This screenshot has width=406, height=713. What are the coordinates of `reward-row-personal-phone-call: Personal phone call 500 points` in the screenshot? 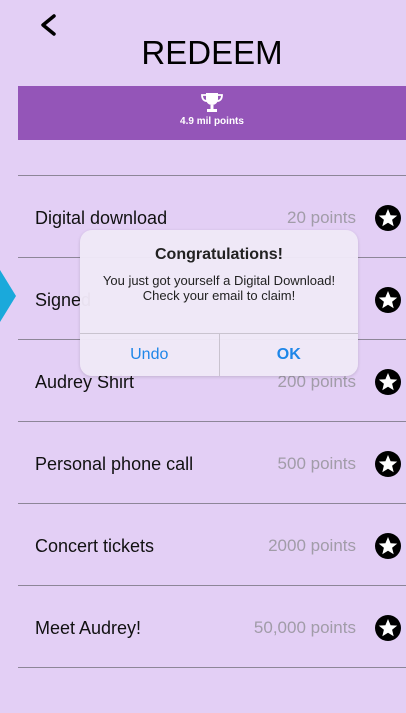 It's located at (212, 462).